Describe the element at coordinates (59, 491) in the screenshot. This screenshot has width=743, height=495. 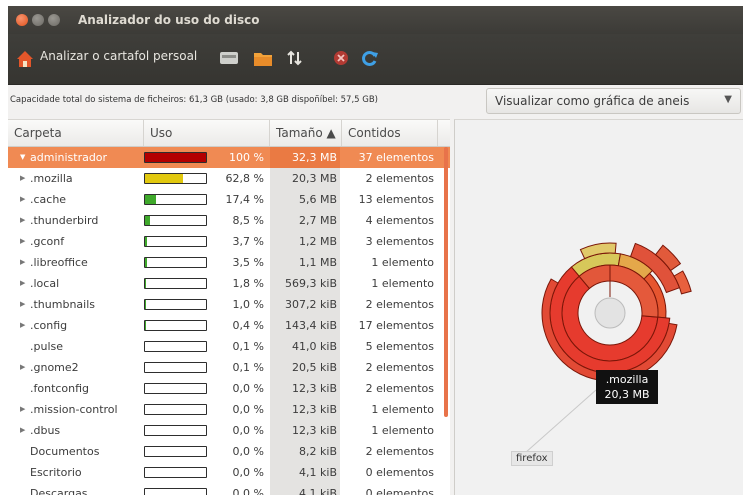
I see `folder-name: Descargas` at that location.